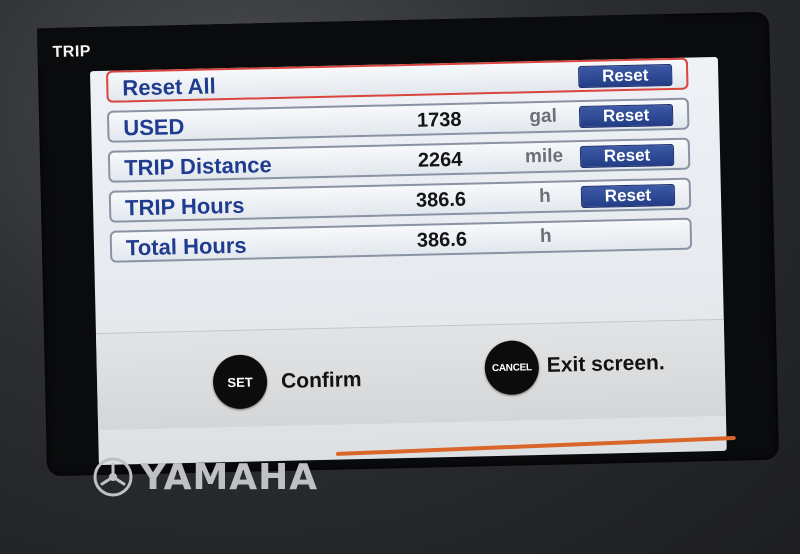 Image resolution: width=800 pixels, height=554 pixels. I want to click on row-trip-hours: TRIP Hours 386.6 h Reset, so click(400, 200).